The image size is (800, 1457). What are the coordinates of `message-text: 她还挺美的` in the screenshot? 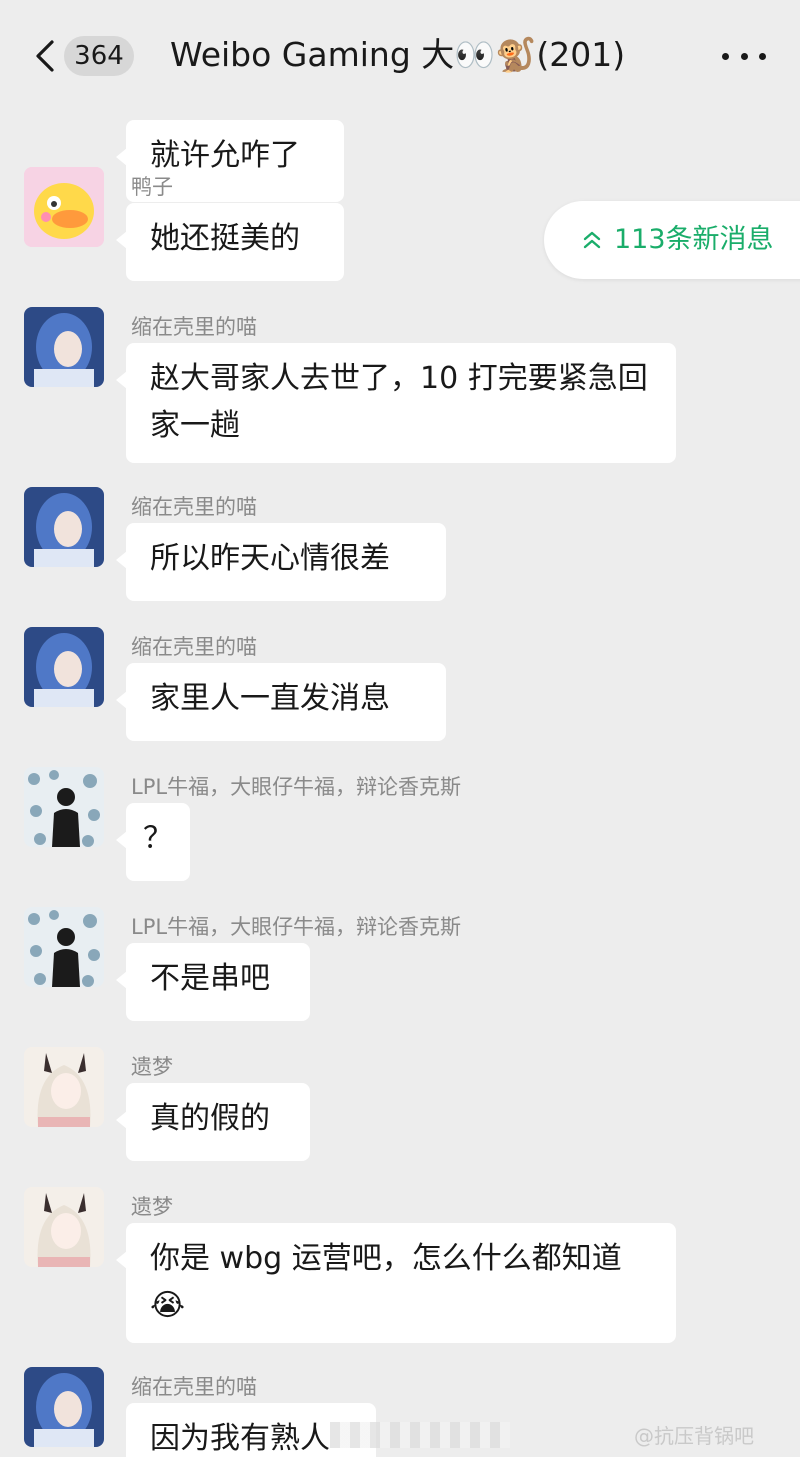 It's located at (225, 238).